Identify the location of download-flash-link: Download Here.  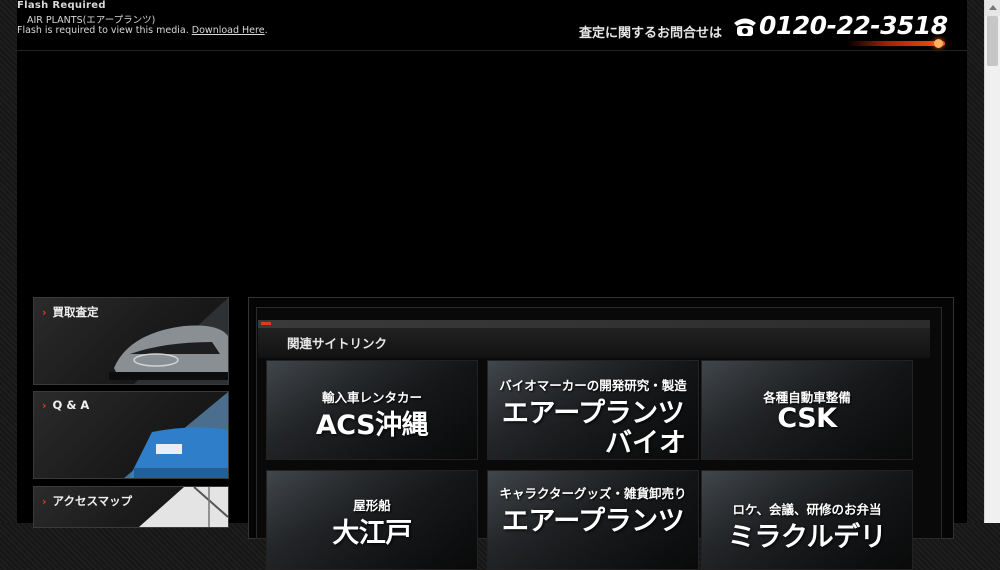
(228, 30).